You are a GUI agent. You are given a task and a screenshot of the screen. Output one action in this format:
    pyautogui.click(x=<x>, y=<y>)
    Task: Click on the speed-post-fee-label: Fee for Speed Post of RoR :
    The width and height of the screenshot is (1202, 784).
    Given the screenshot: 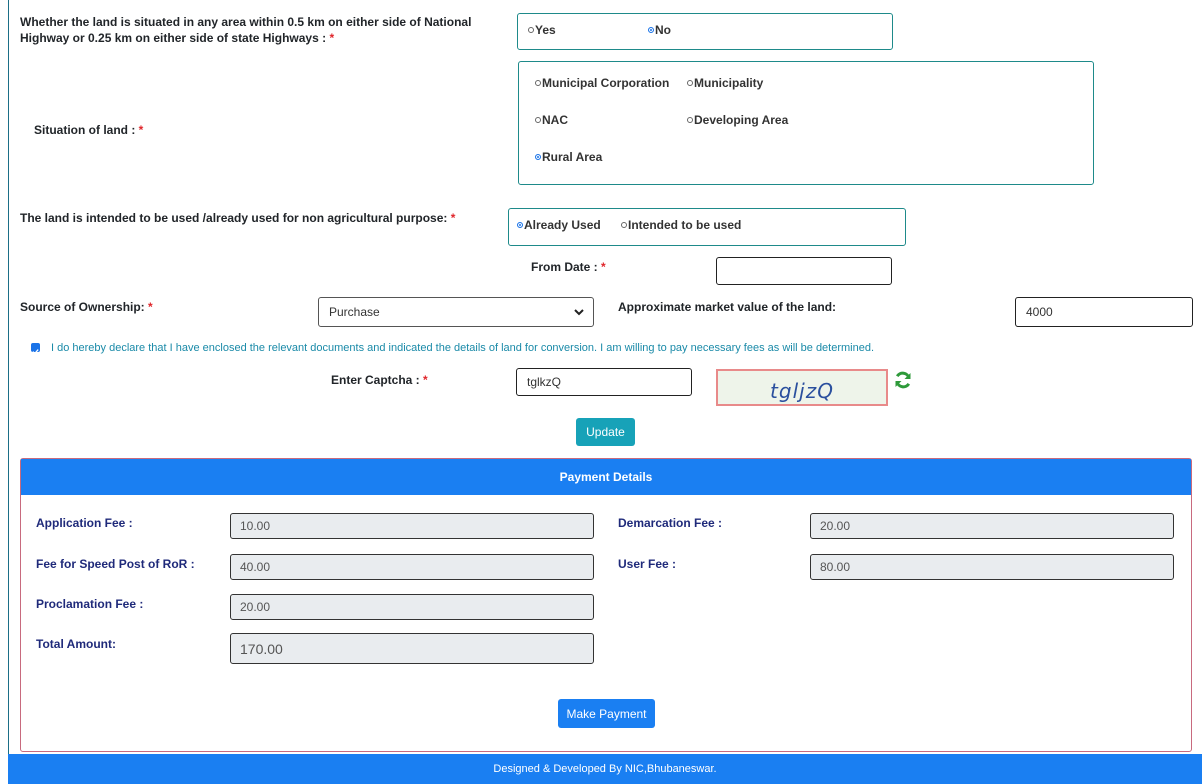 What is the action you would take?
    pyautogui.click(x=115, y=564)
    